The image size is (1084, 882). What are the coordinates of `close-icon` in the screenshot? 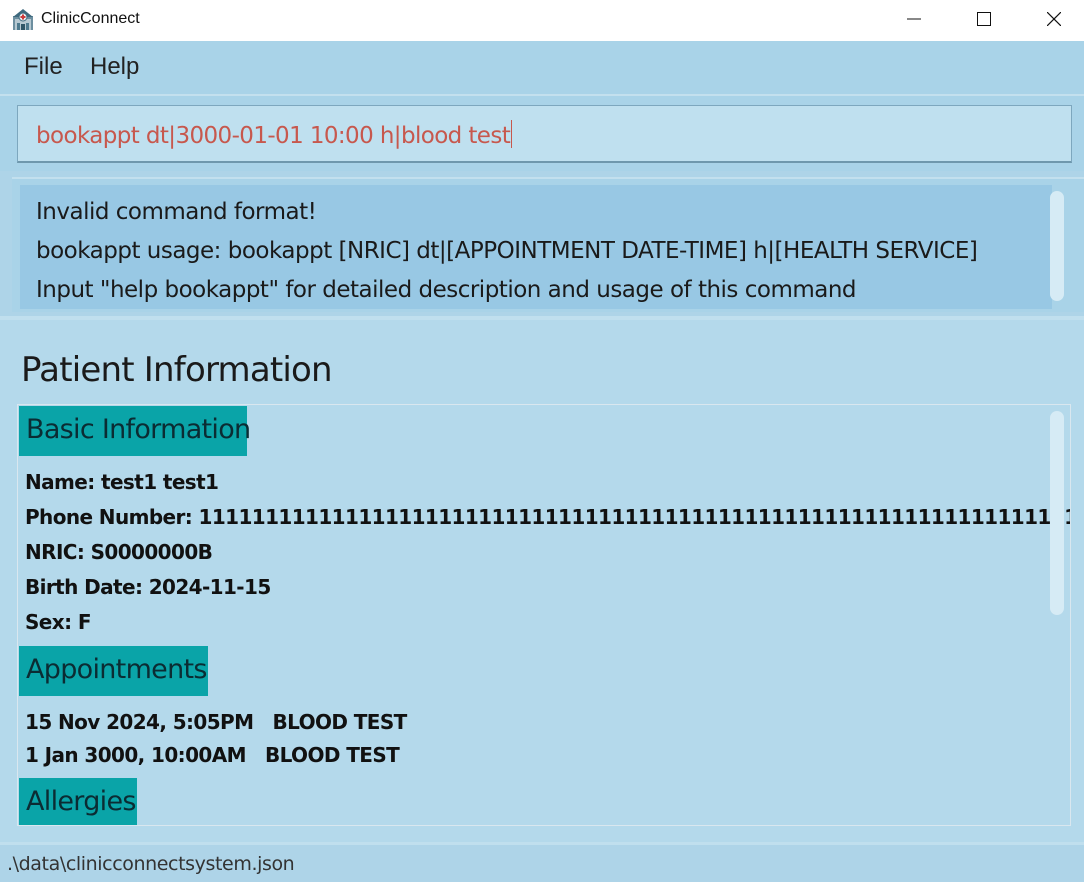 It's located at (1054, 19).